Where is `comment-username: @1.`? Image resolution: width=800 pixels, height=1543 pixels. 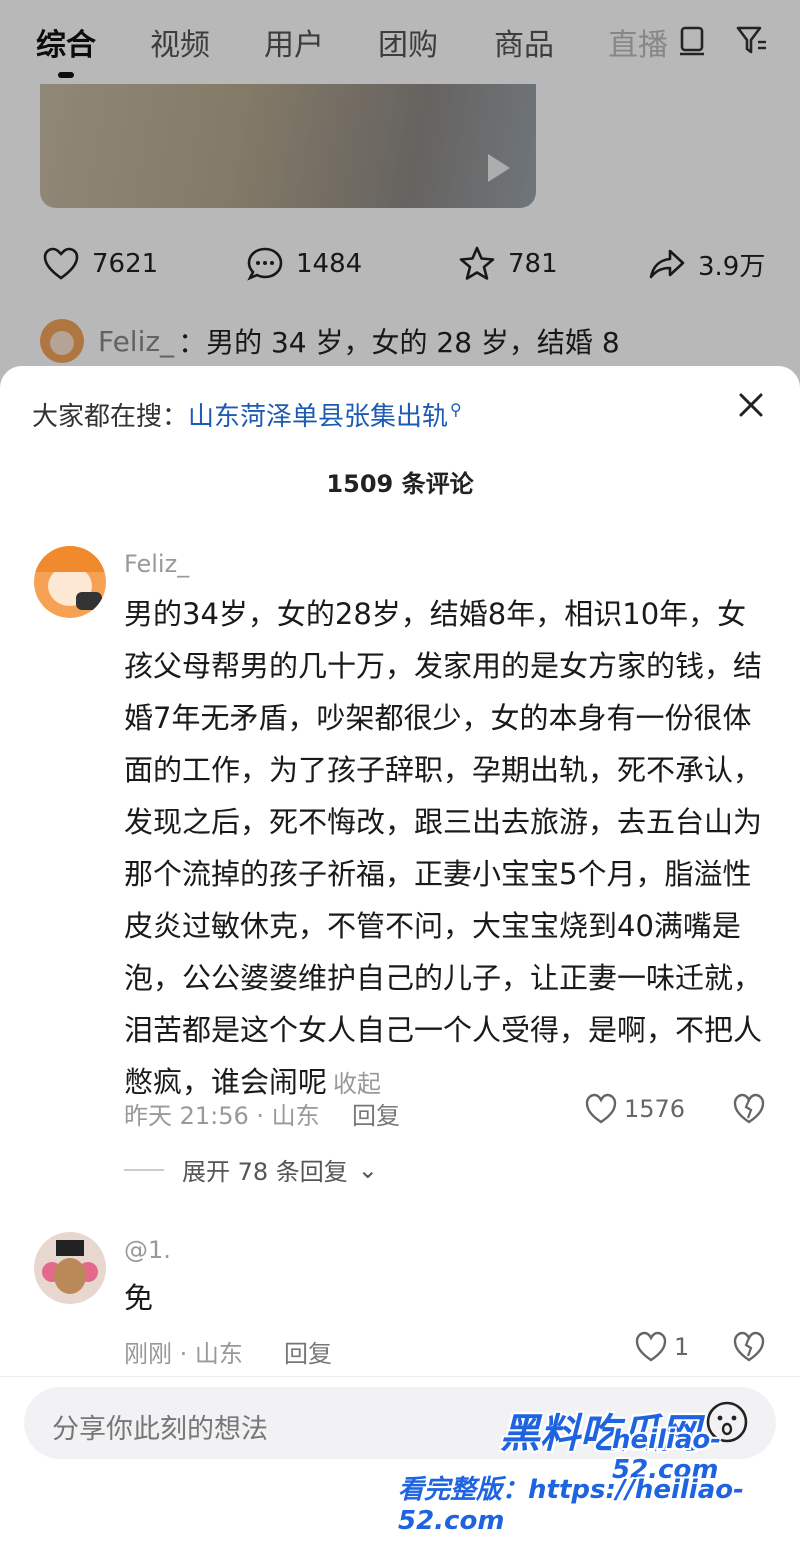
comment-username: @1. is located at coordinates (147, 1250).